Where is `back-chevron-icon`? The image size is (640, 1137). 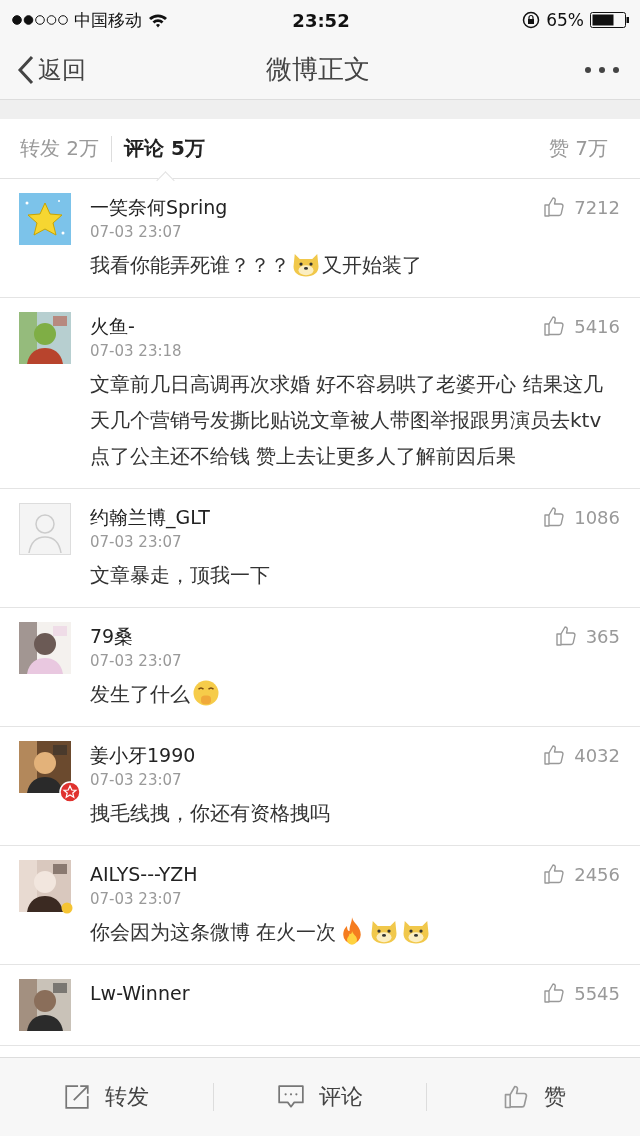 back-chevron-icon is located at coordinates (26, 69).